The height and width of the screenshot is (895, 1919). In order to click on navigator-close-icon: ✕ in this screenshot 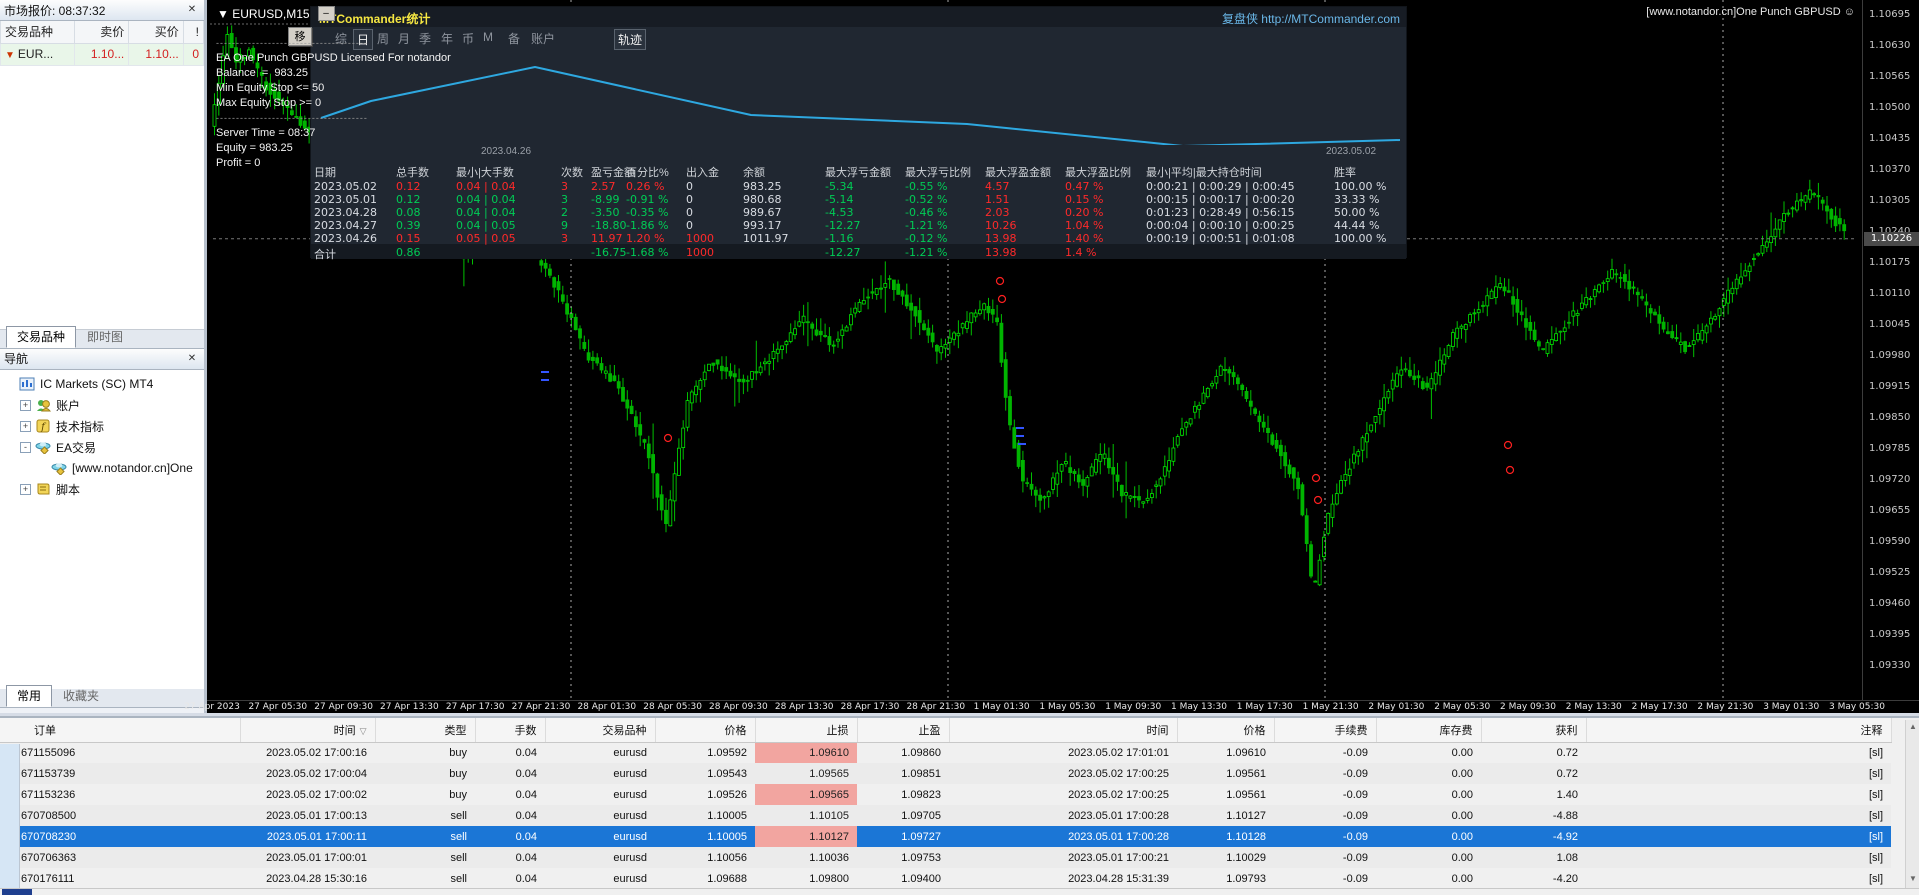, I will do `click(192, 359)`.